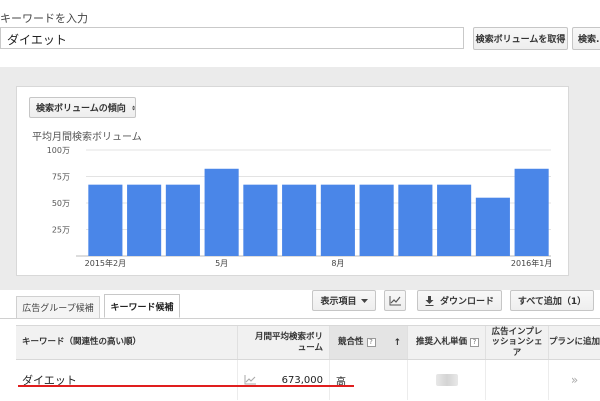 The height and width of the screenshot is (401, 600). I want to click on row-suggested-bid, so click(447, 380).